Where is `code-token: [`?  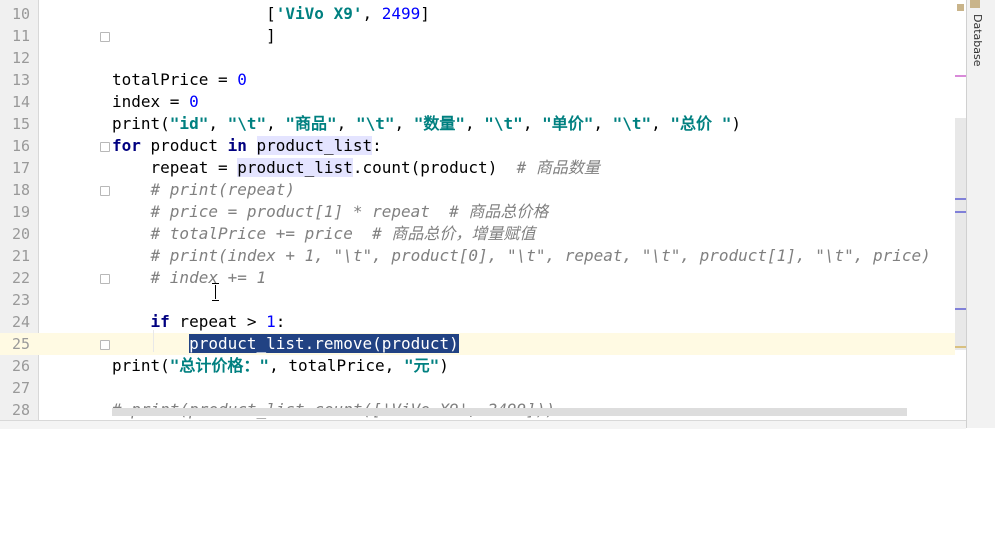
code-token: [ is located at coordinates (271, 13).